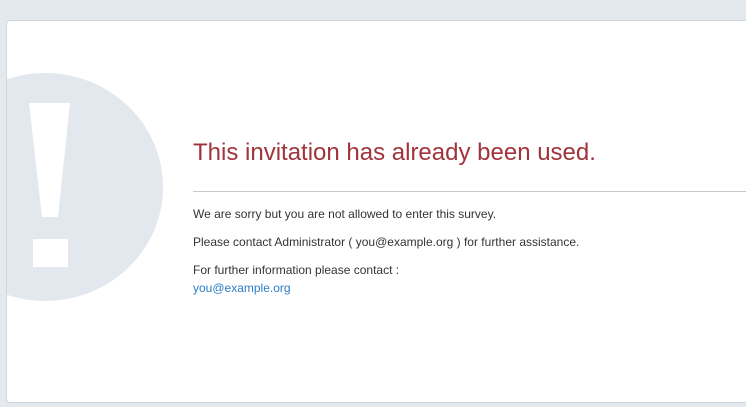 The image size is (746, 407). What do you see at coordinates (469, 191) in the screenshot?
I see `divider` at bounding box center [469, 191].